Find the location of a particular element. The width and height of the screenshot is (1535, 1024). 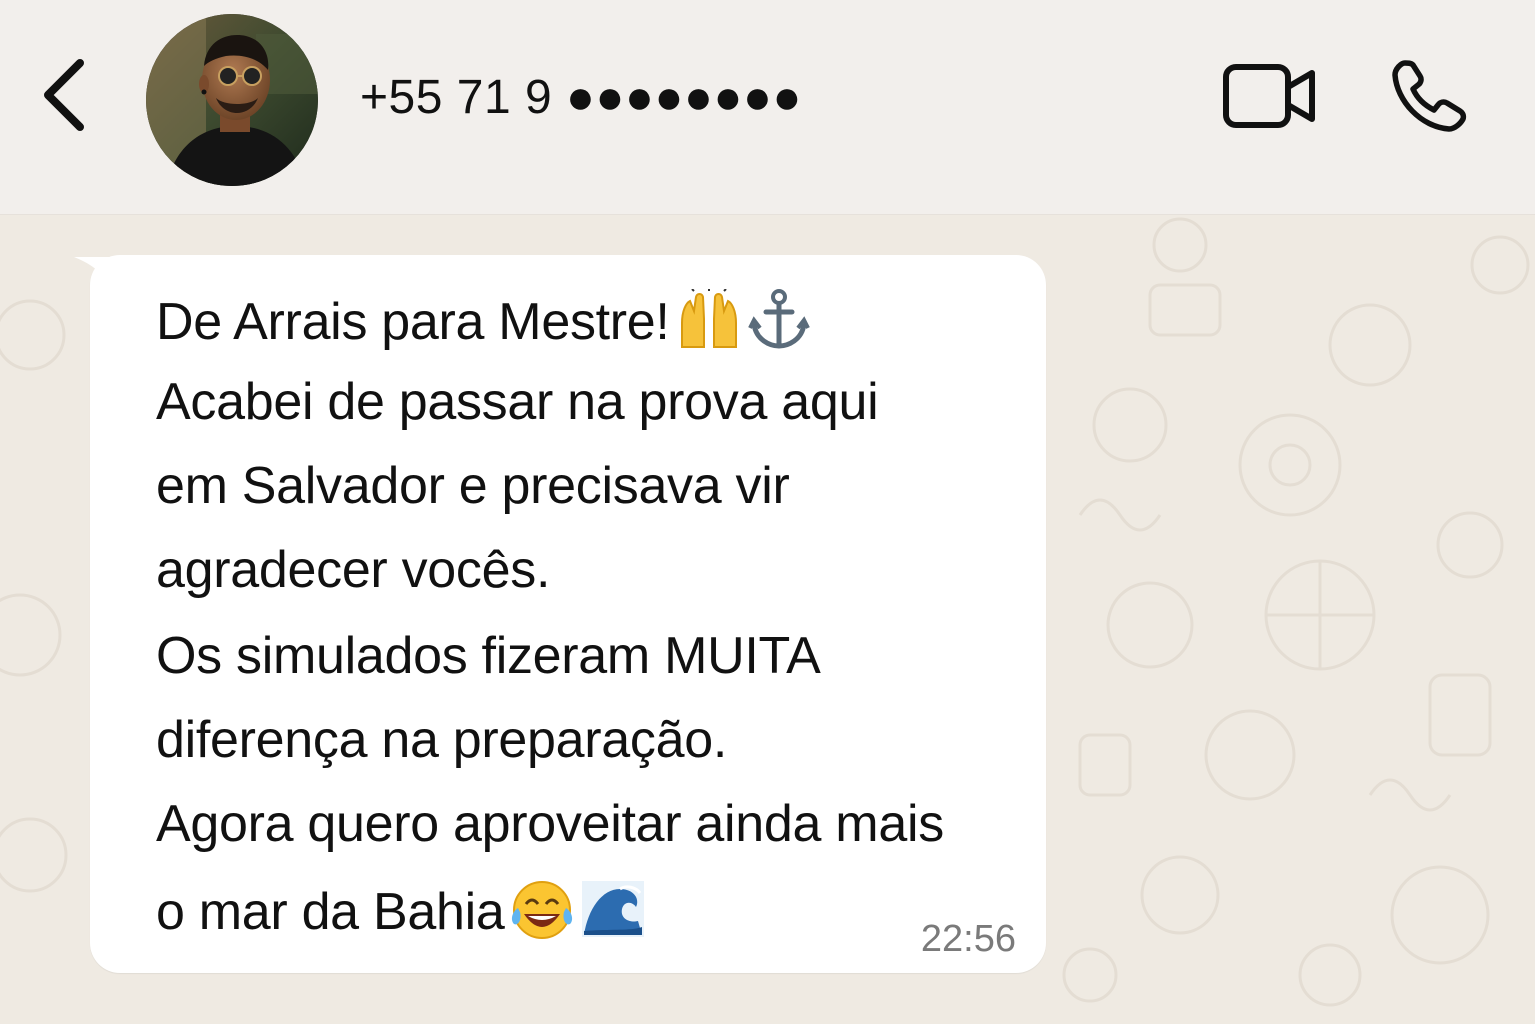

water-wave-emoji is located at coordinates (613, 915).